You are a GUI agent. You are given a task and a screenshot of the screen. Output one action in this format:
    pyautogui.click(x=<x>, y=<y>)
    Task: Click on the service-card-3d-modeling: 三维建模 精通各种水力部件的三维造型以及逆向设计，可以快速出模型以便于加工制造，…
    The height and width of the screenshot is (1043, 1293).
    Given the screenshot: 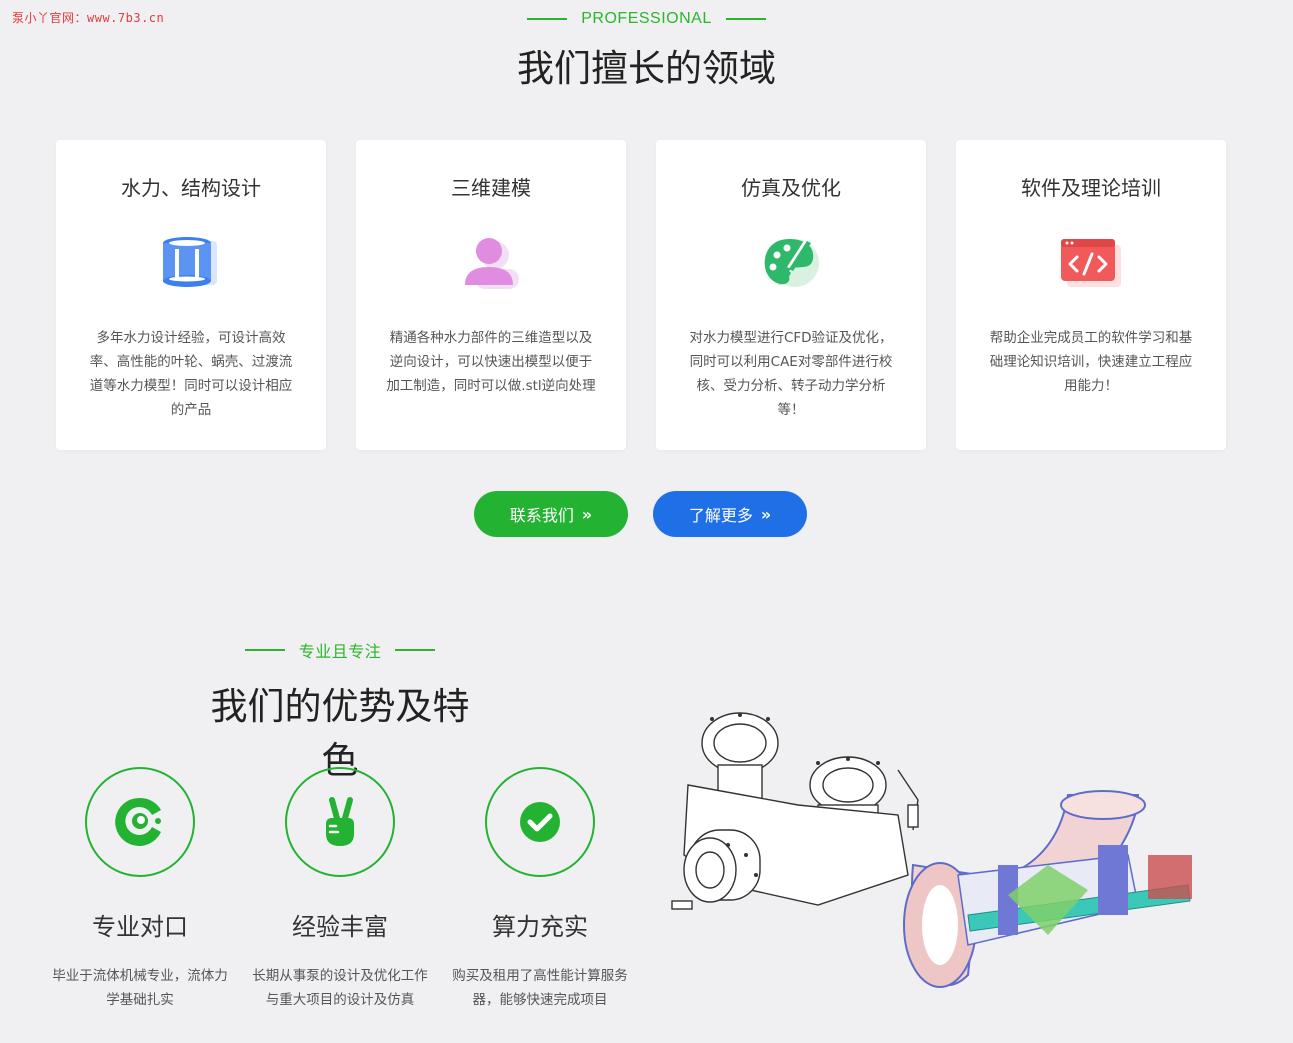 What is the action you would take?
    pyautogui.click(x=491, y=295)
    